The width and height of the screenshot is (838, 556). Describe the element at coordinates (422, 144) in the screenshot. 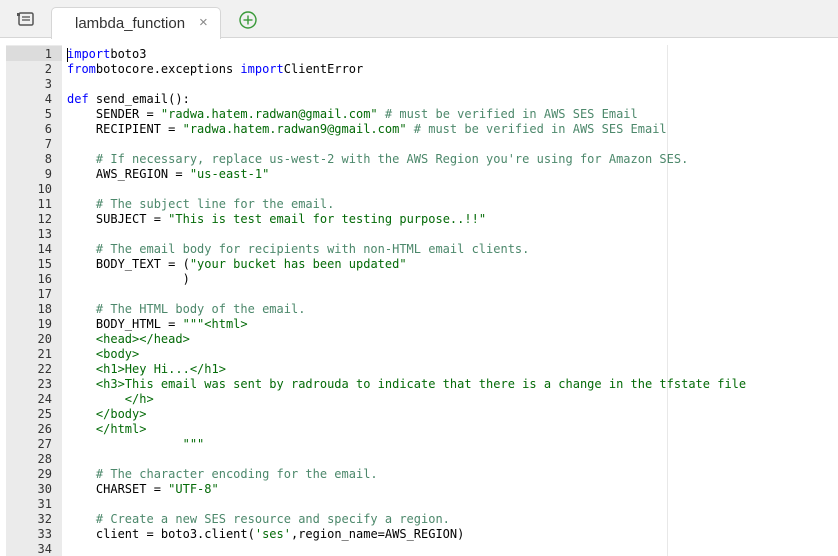

I see `code-line: 7` at that location.